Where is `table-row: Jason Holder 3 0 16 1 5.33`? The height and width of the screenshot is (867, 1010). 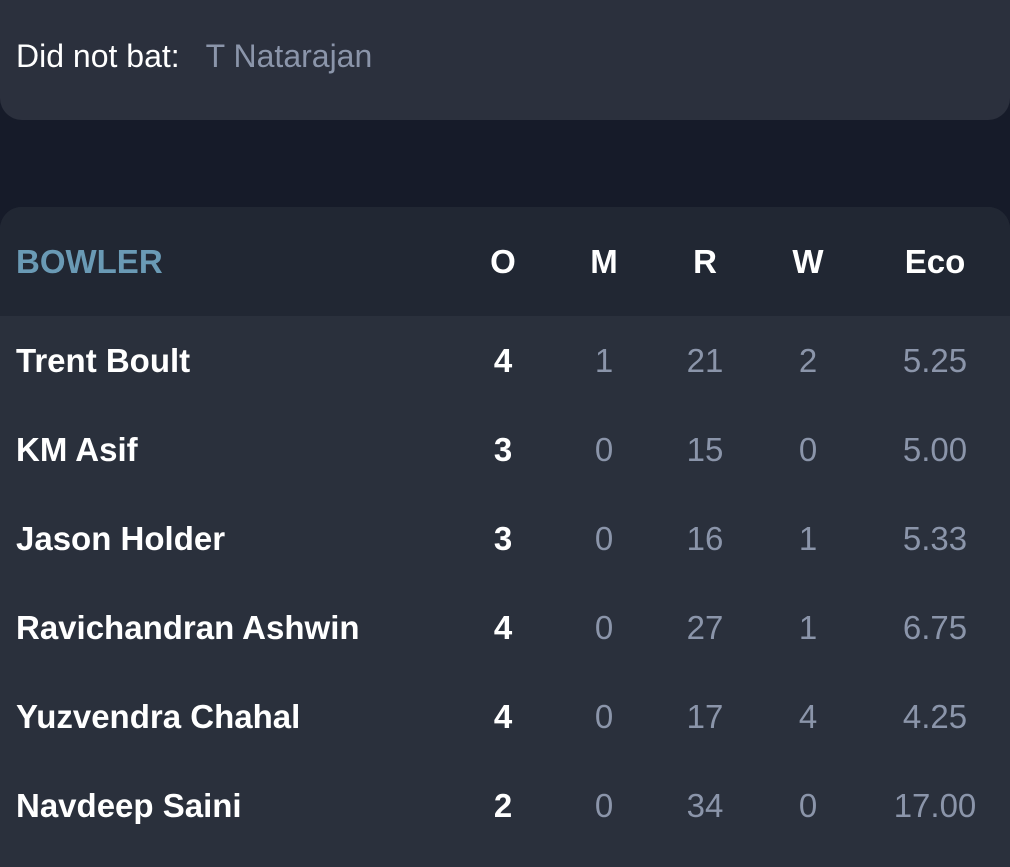 table-row: Jason Holder 3 0 16 1 5.33 is located at coordinates (505, 538).